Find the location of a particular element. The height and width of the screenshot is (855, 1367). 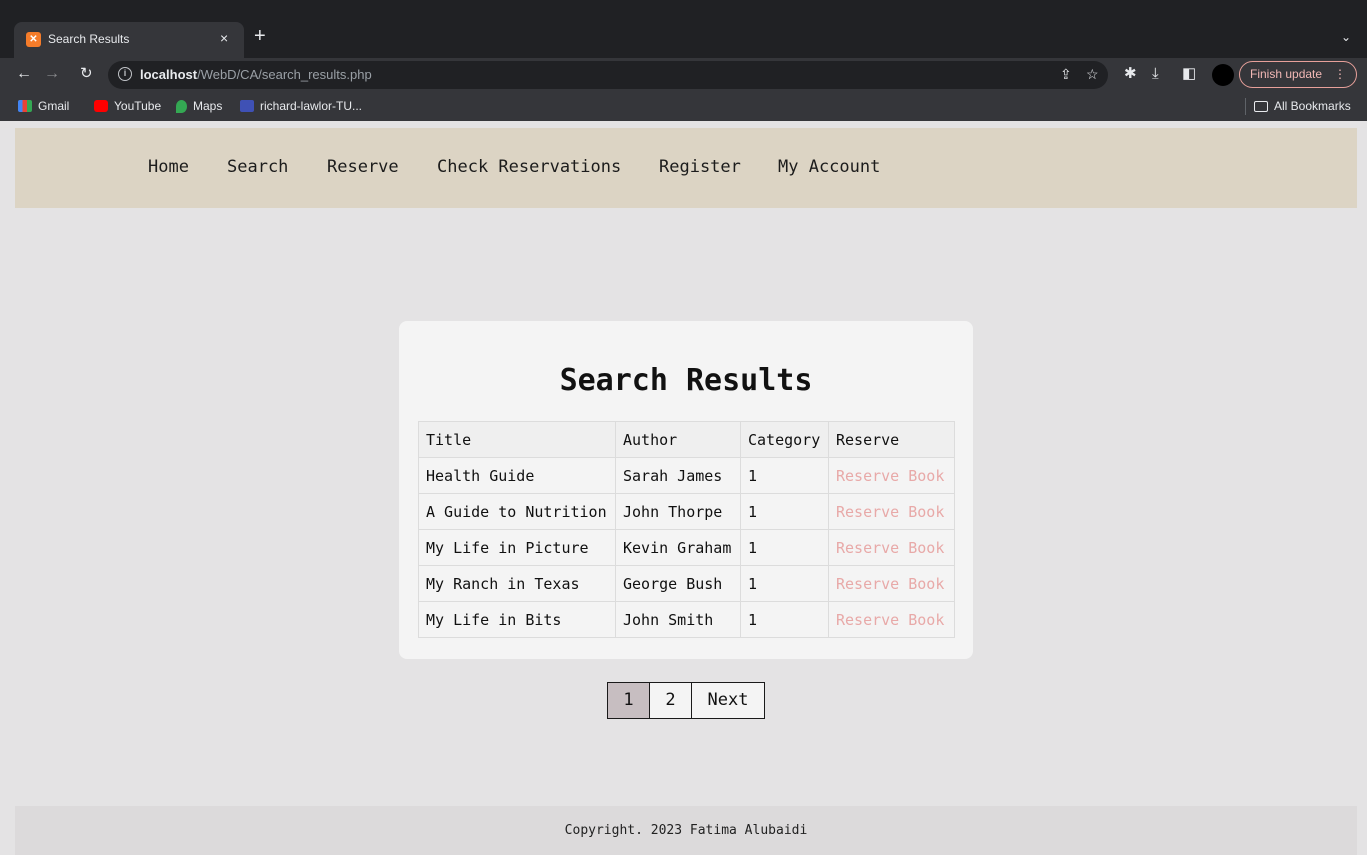

nav-home: Home is located at coordinates (168, 167).